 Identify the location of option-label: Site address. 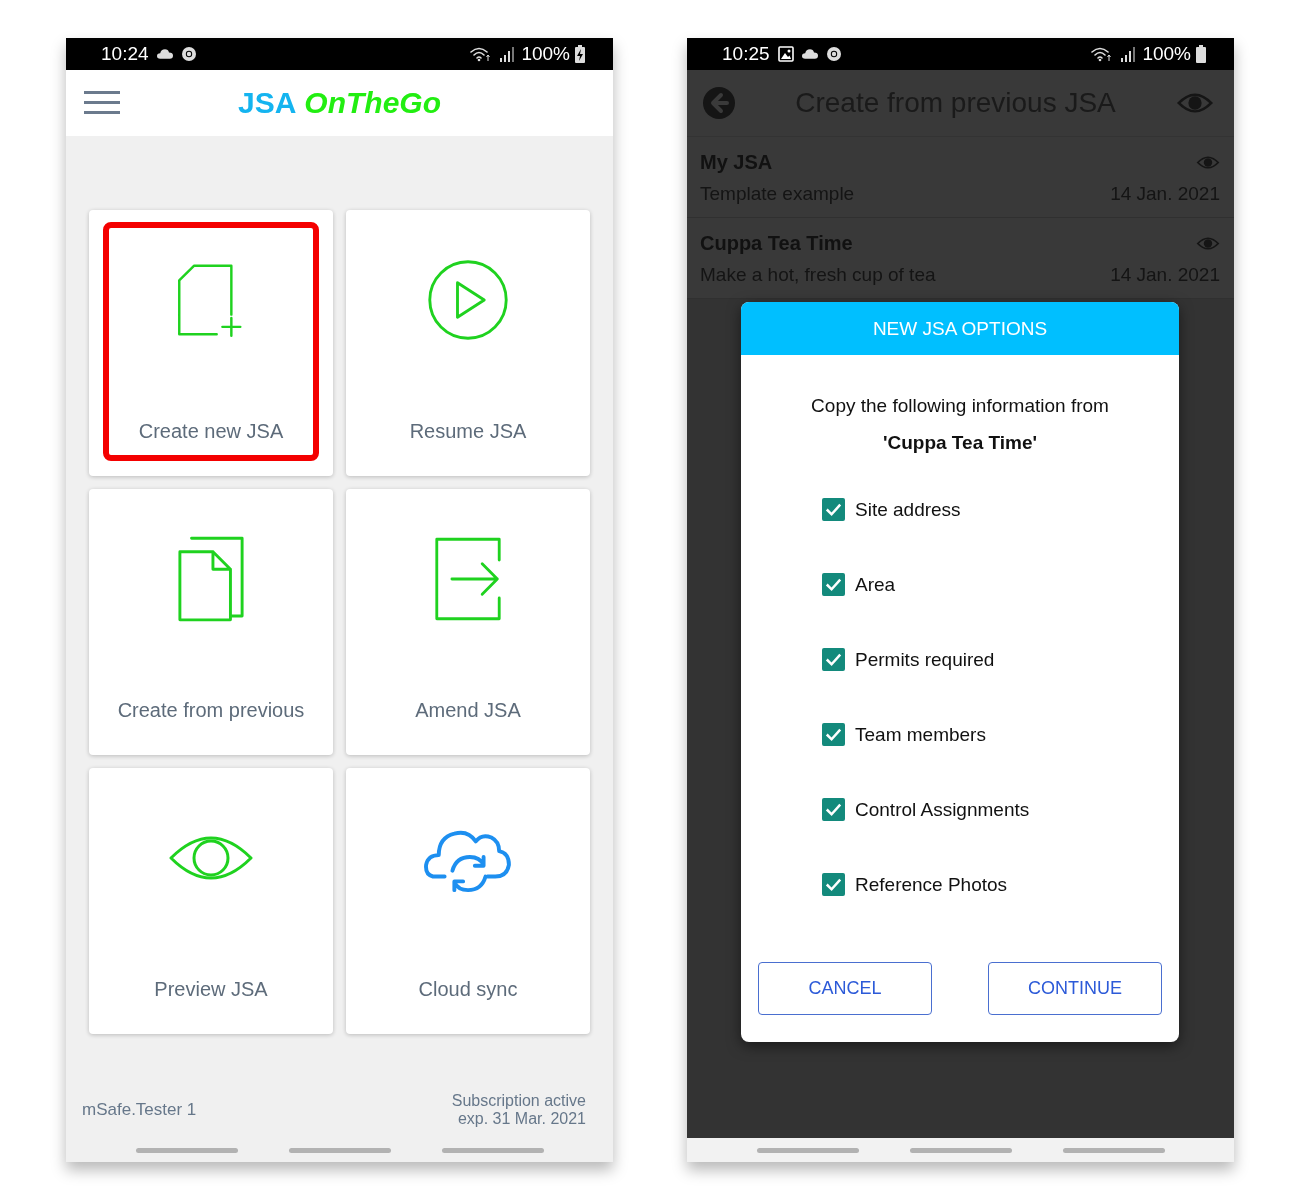
(908, 509).